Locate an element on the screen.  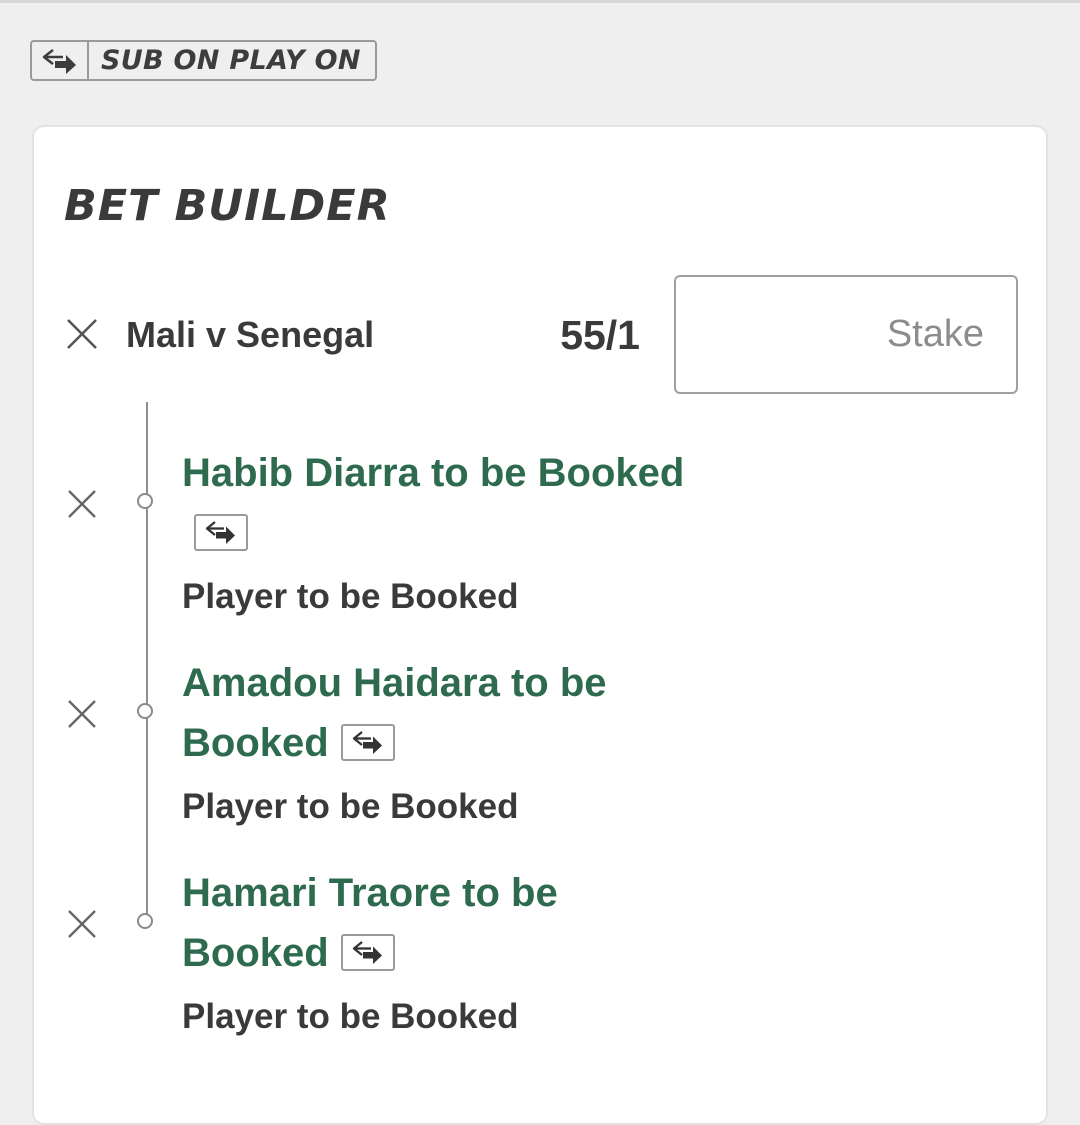
top-divider is located at coordinates (540, 1).